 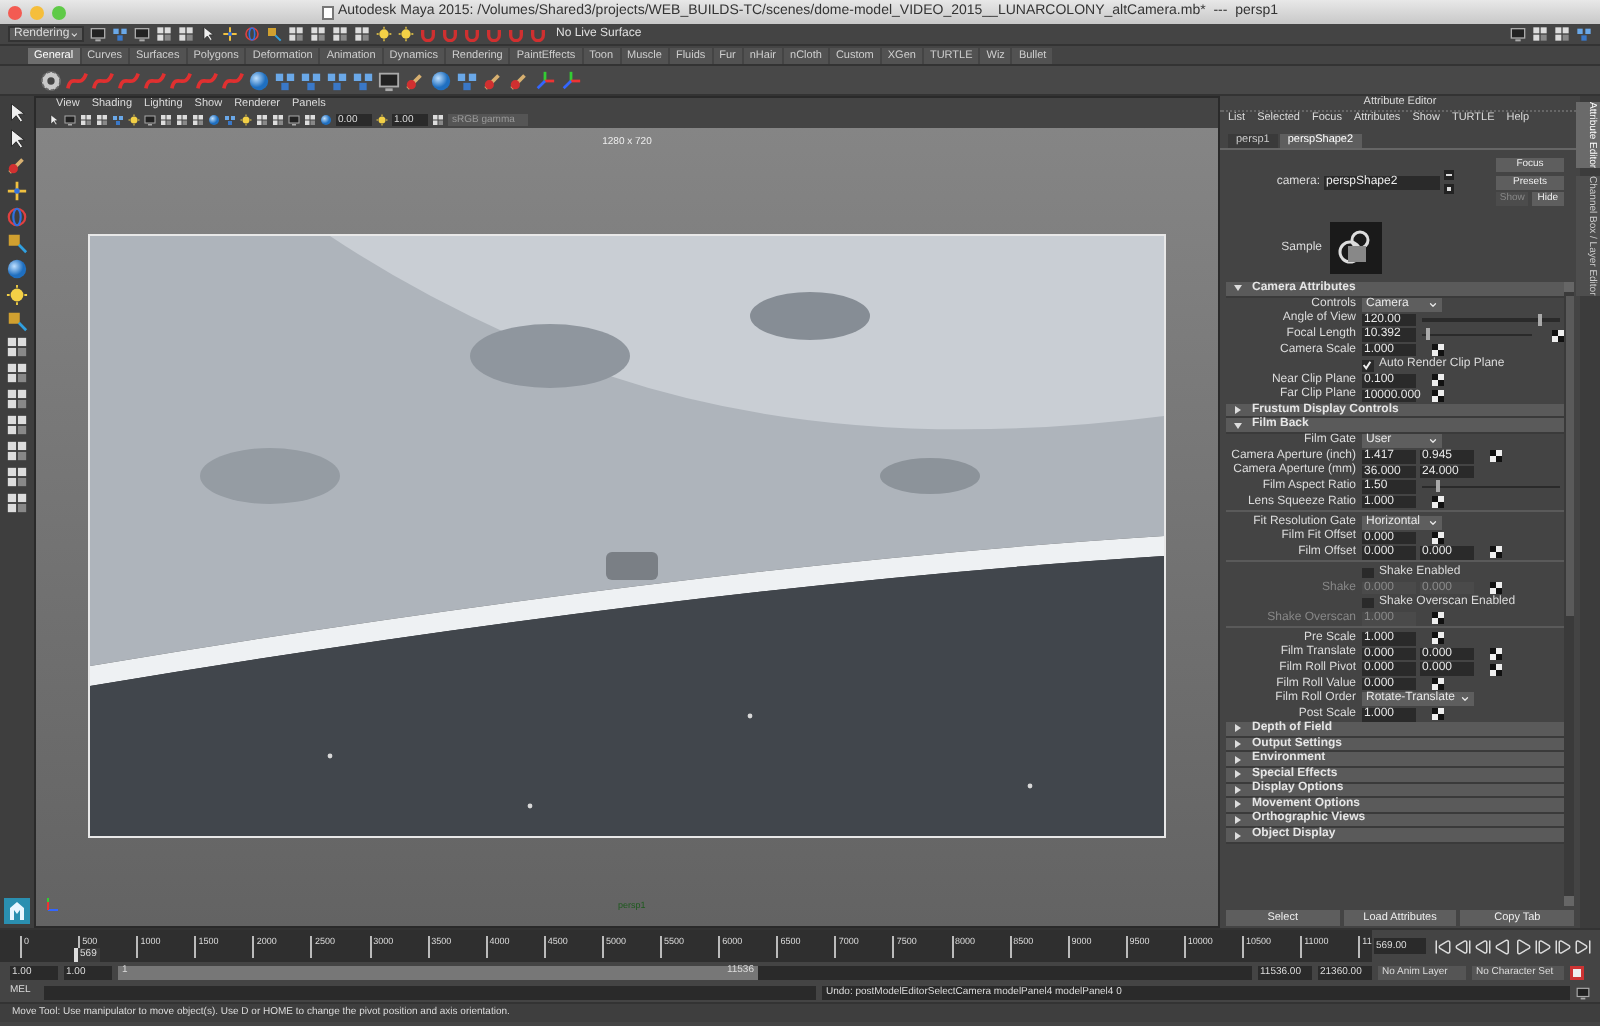 I want to click on app-logo, so click(x=17, y=911).